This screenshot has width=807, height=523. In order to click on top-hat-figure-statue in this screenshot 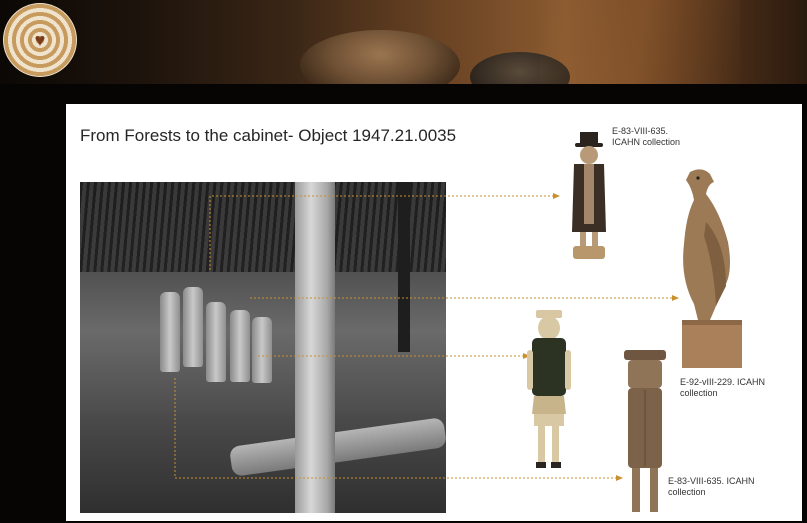, I will do `click(589, 195)`.